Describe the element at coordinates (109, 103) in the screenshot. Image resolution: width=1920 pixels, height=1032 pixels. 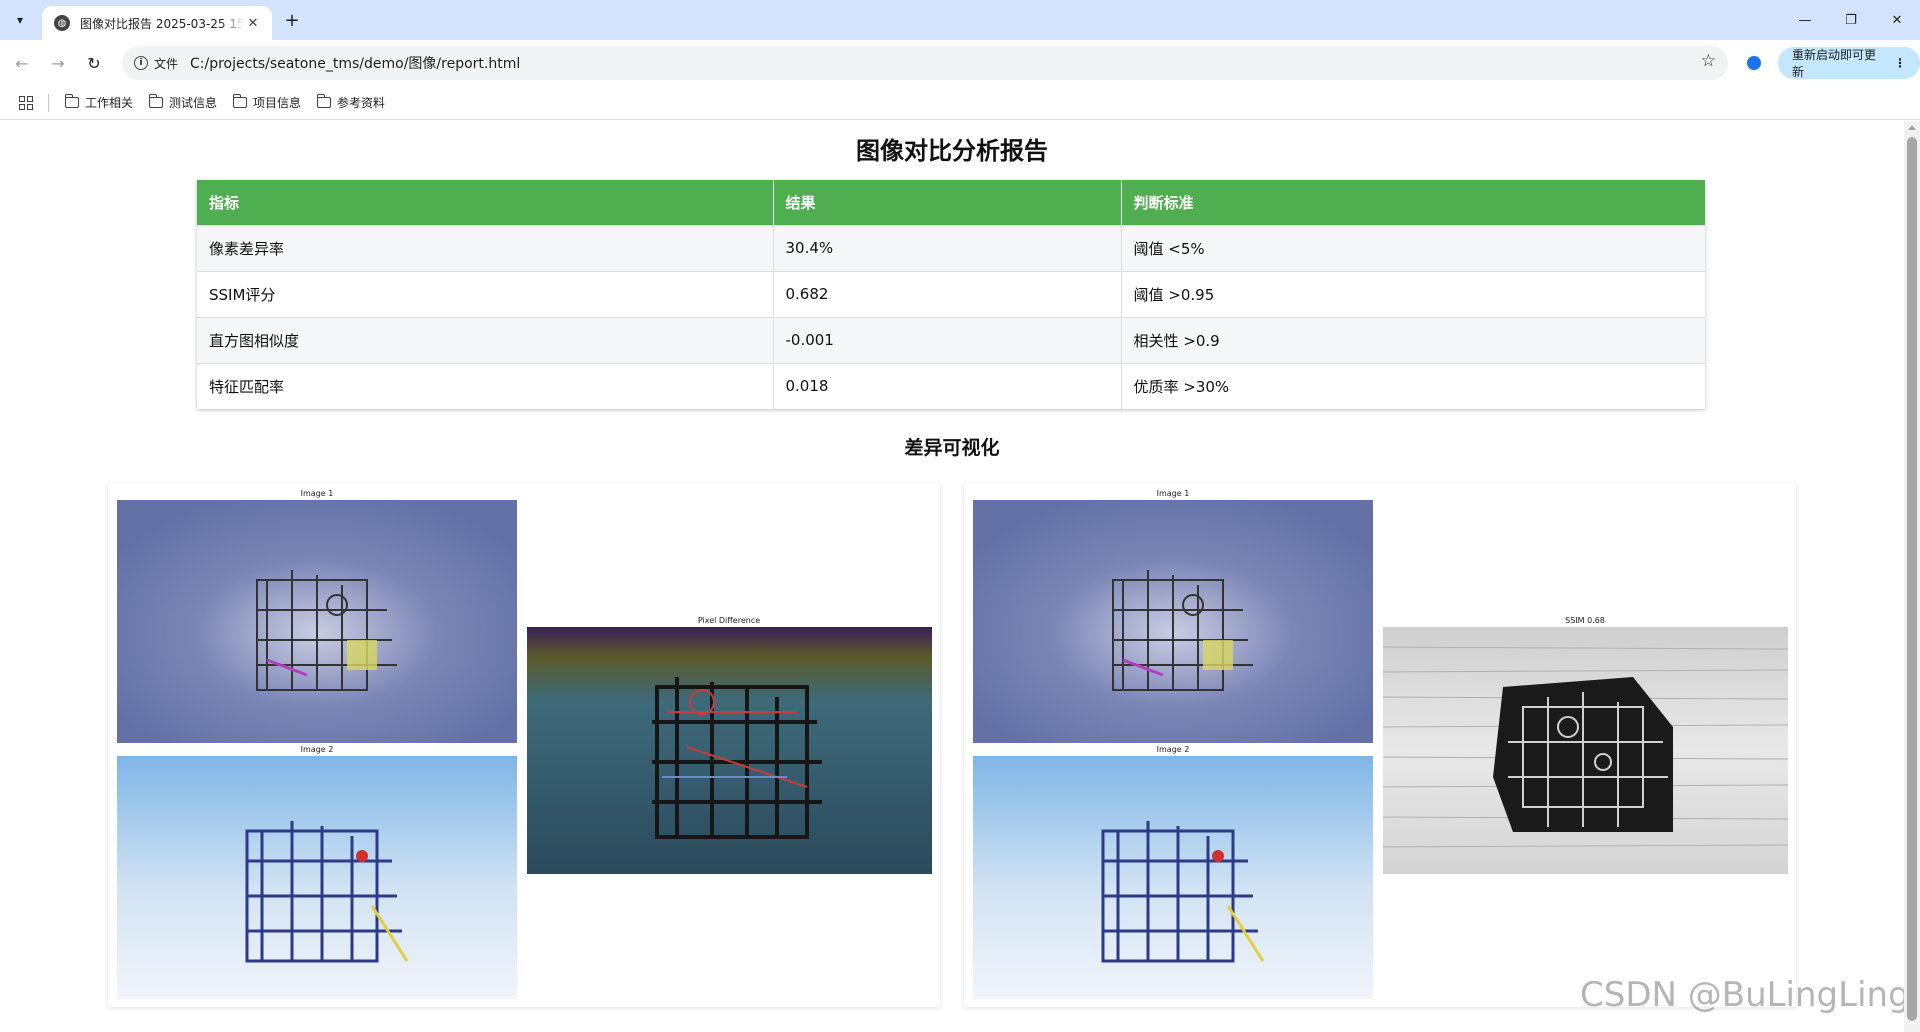
I see `bookmark-label: 工作相关` at that location.